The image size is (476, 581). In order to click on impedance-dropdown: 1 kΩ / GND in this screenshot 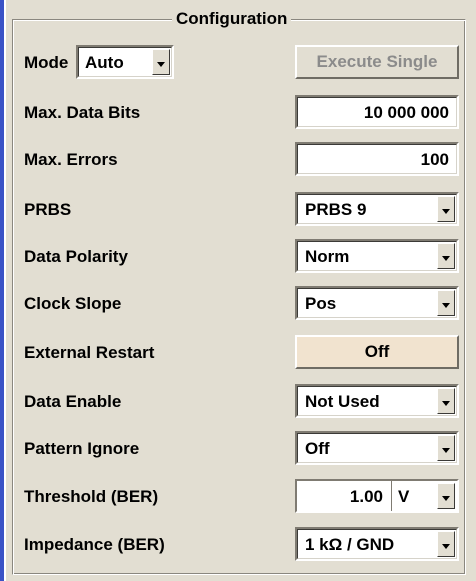, I will do `click(377, 544)`.